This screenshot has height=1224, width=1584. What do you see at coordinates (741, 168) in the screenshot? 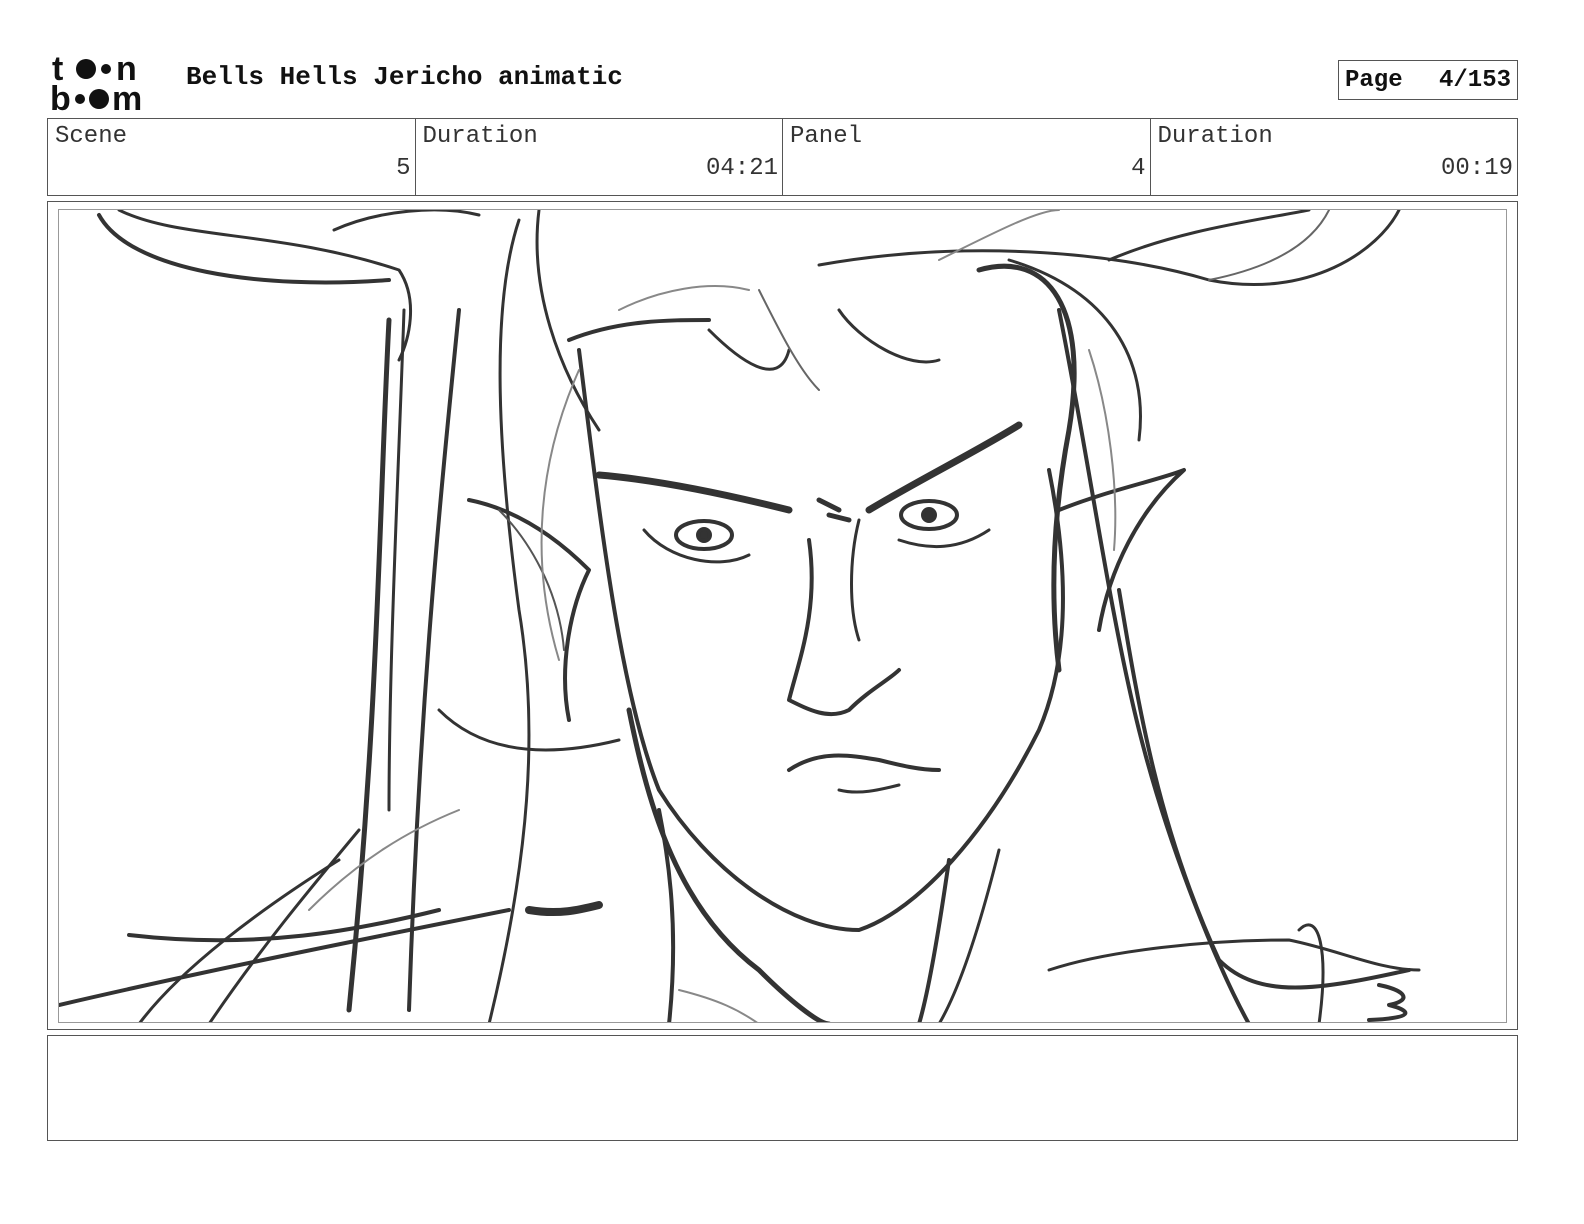
I see `scene-duration-value: 04:21` at bounding box center [741, 168].